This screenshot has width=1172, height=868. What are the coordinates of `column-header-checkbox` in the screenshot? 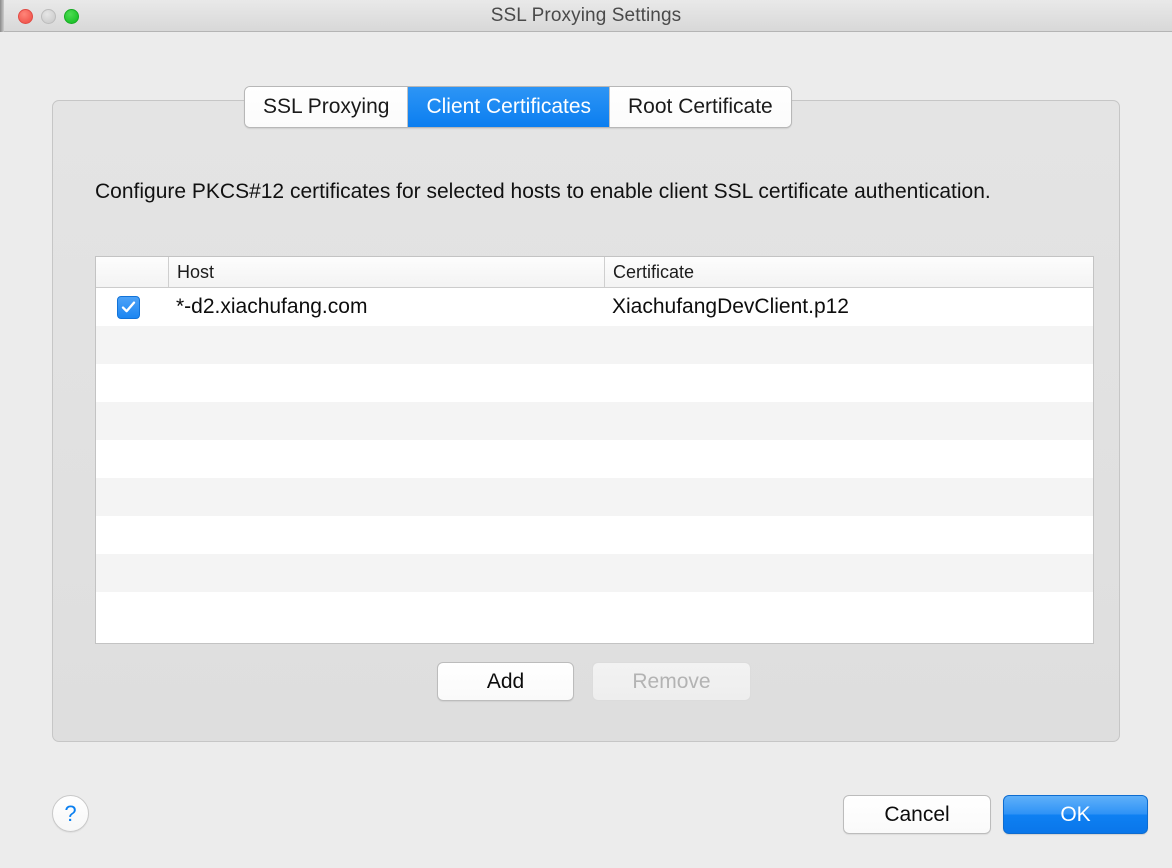 It's located at (132, 272).